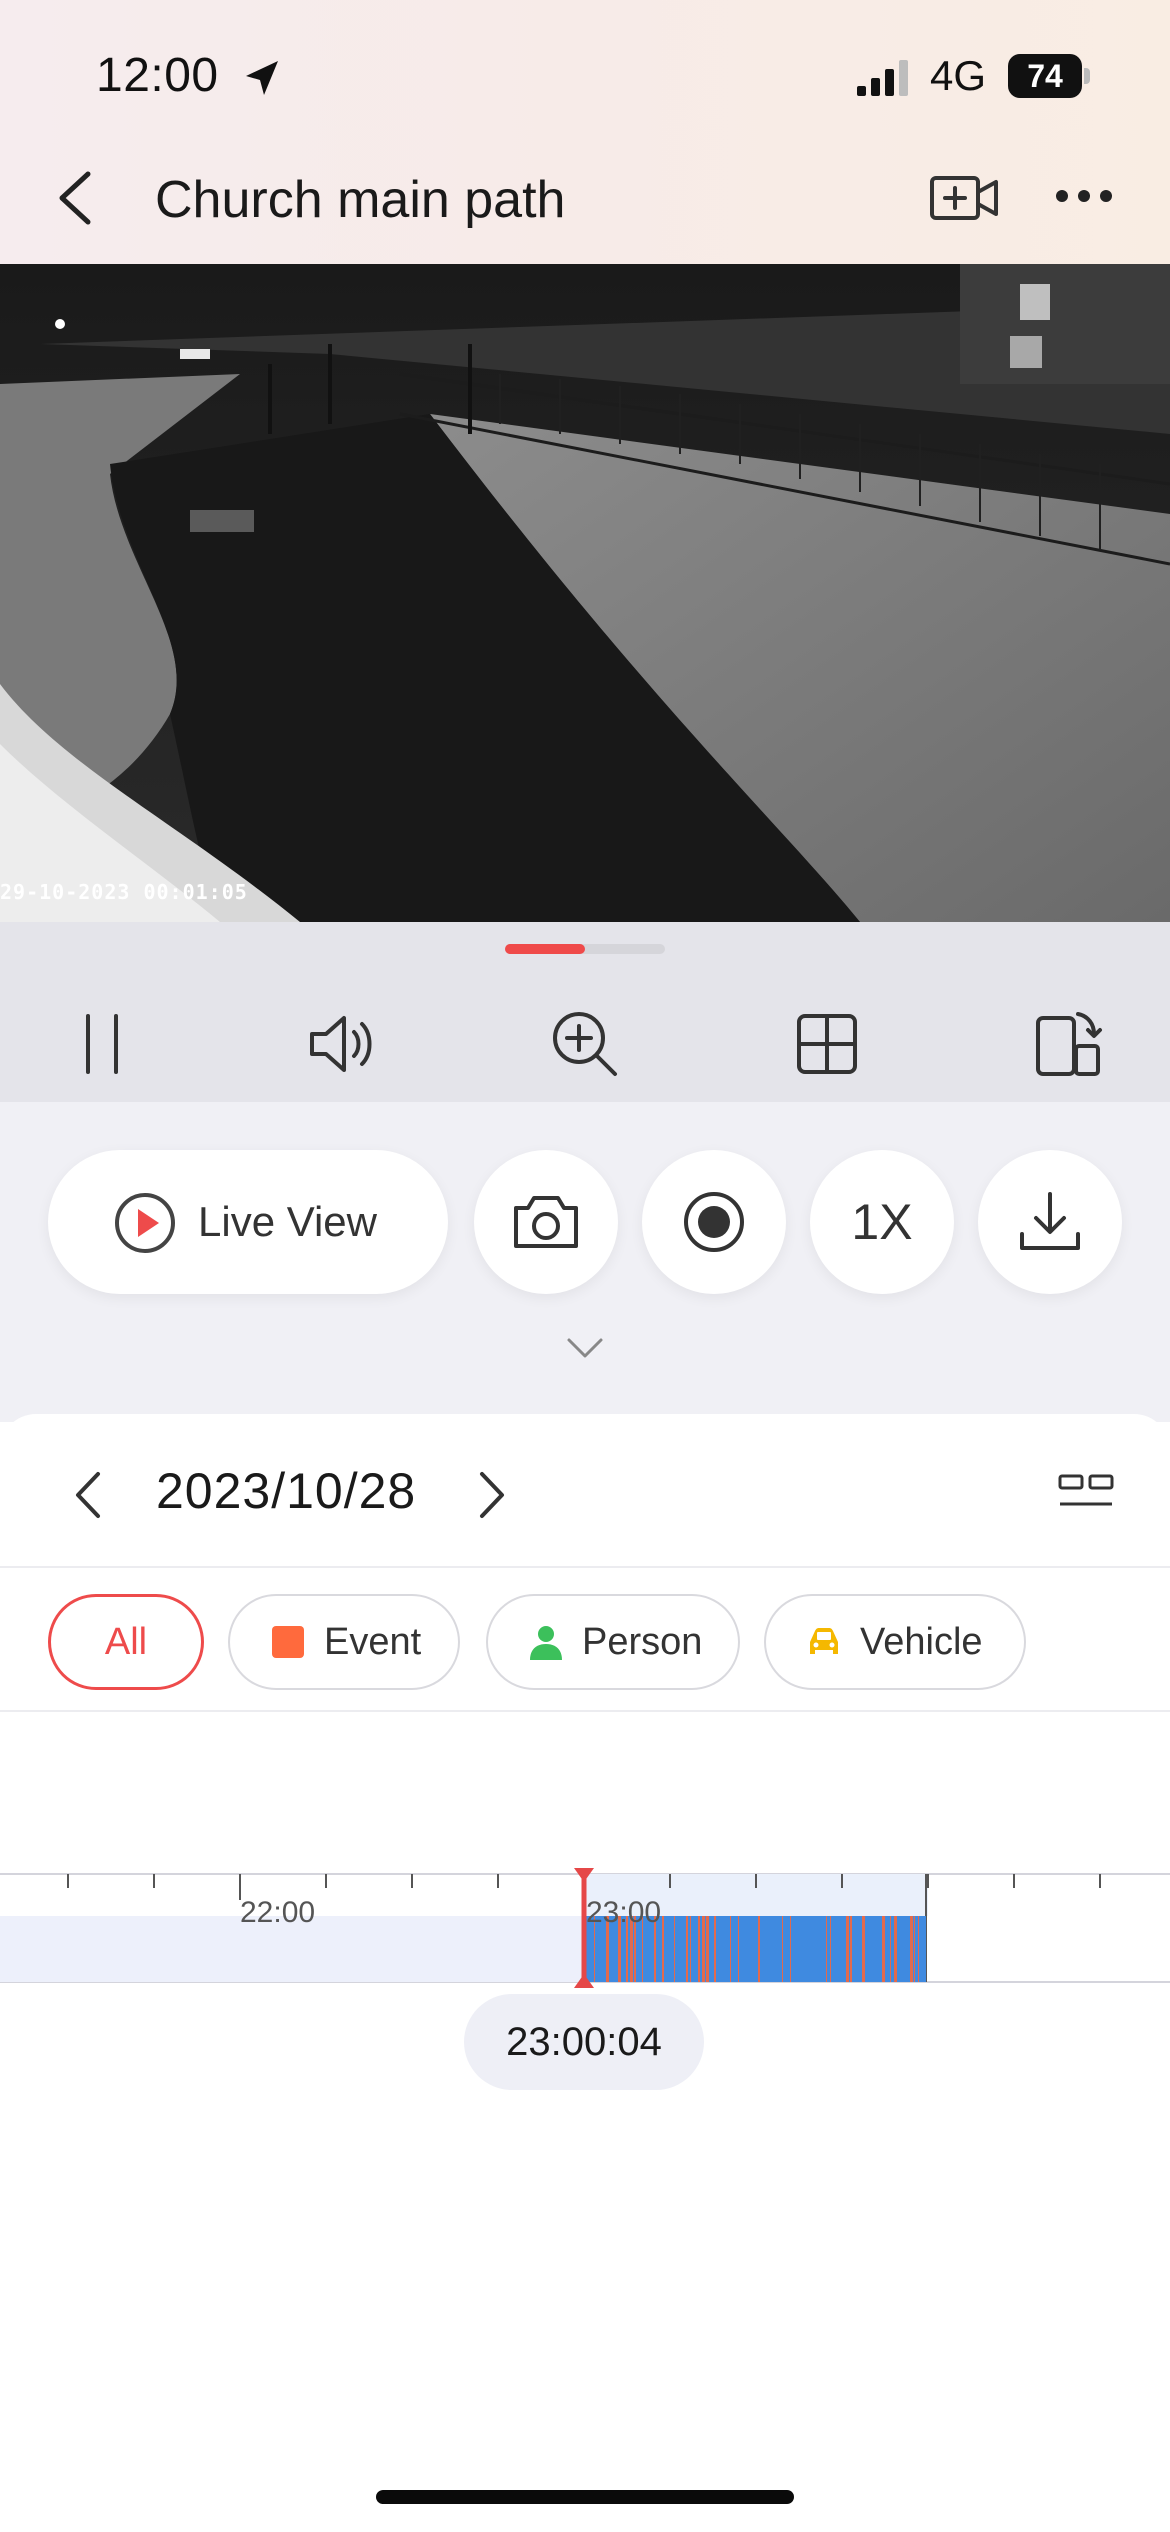 This screenshot has width=1170, height=2532. Describe the element at coordinates (1068, 1044) in the screenshot. I see `rotate-device-icon` at that location.